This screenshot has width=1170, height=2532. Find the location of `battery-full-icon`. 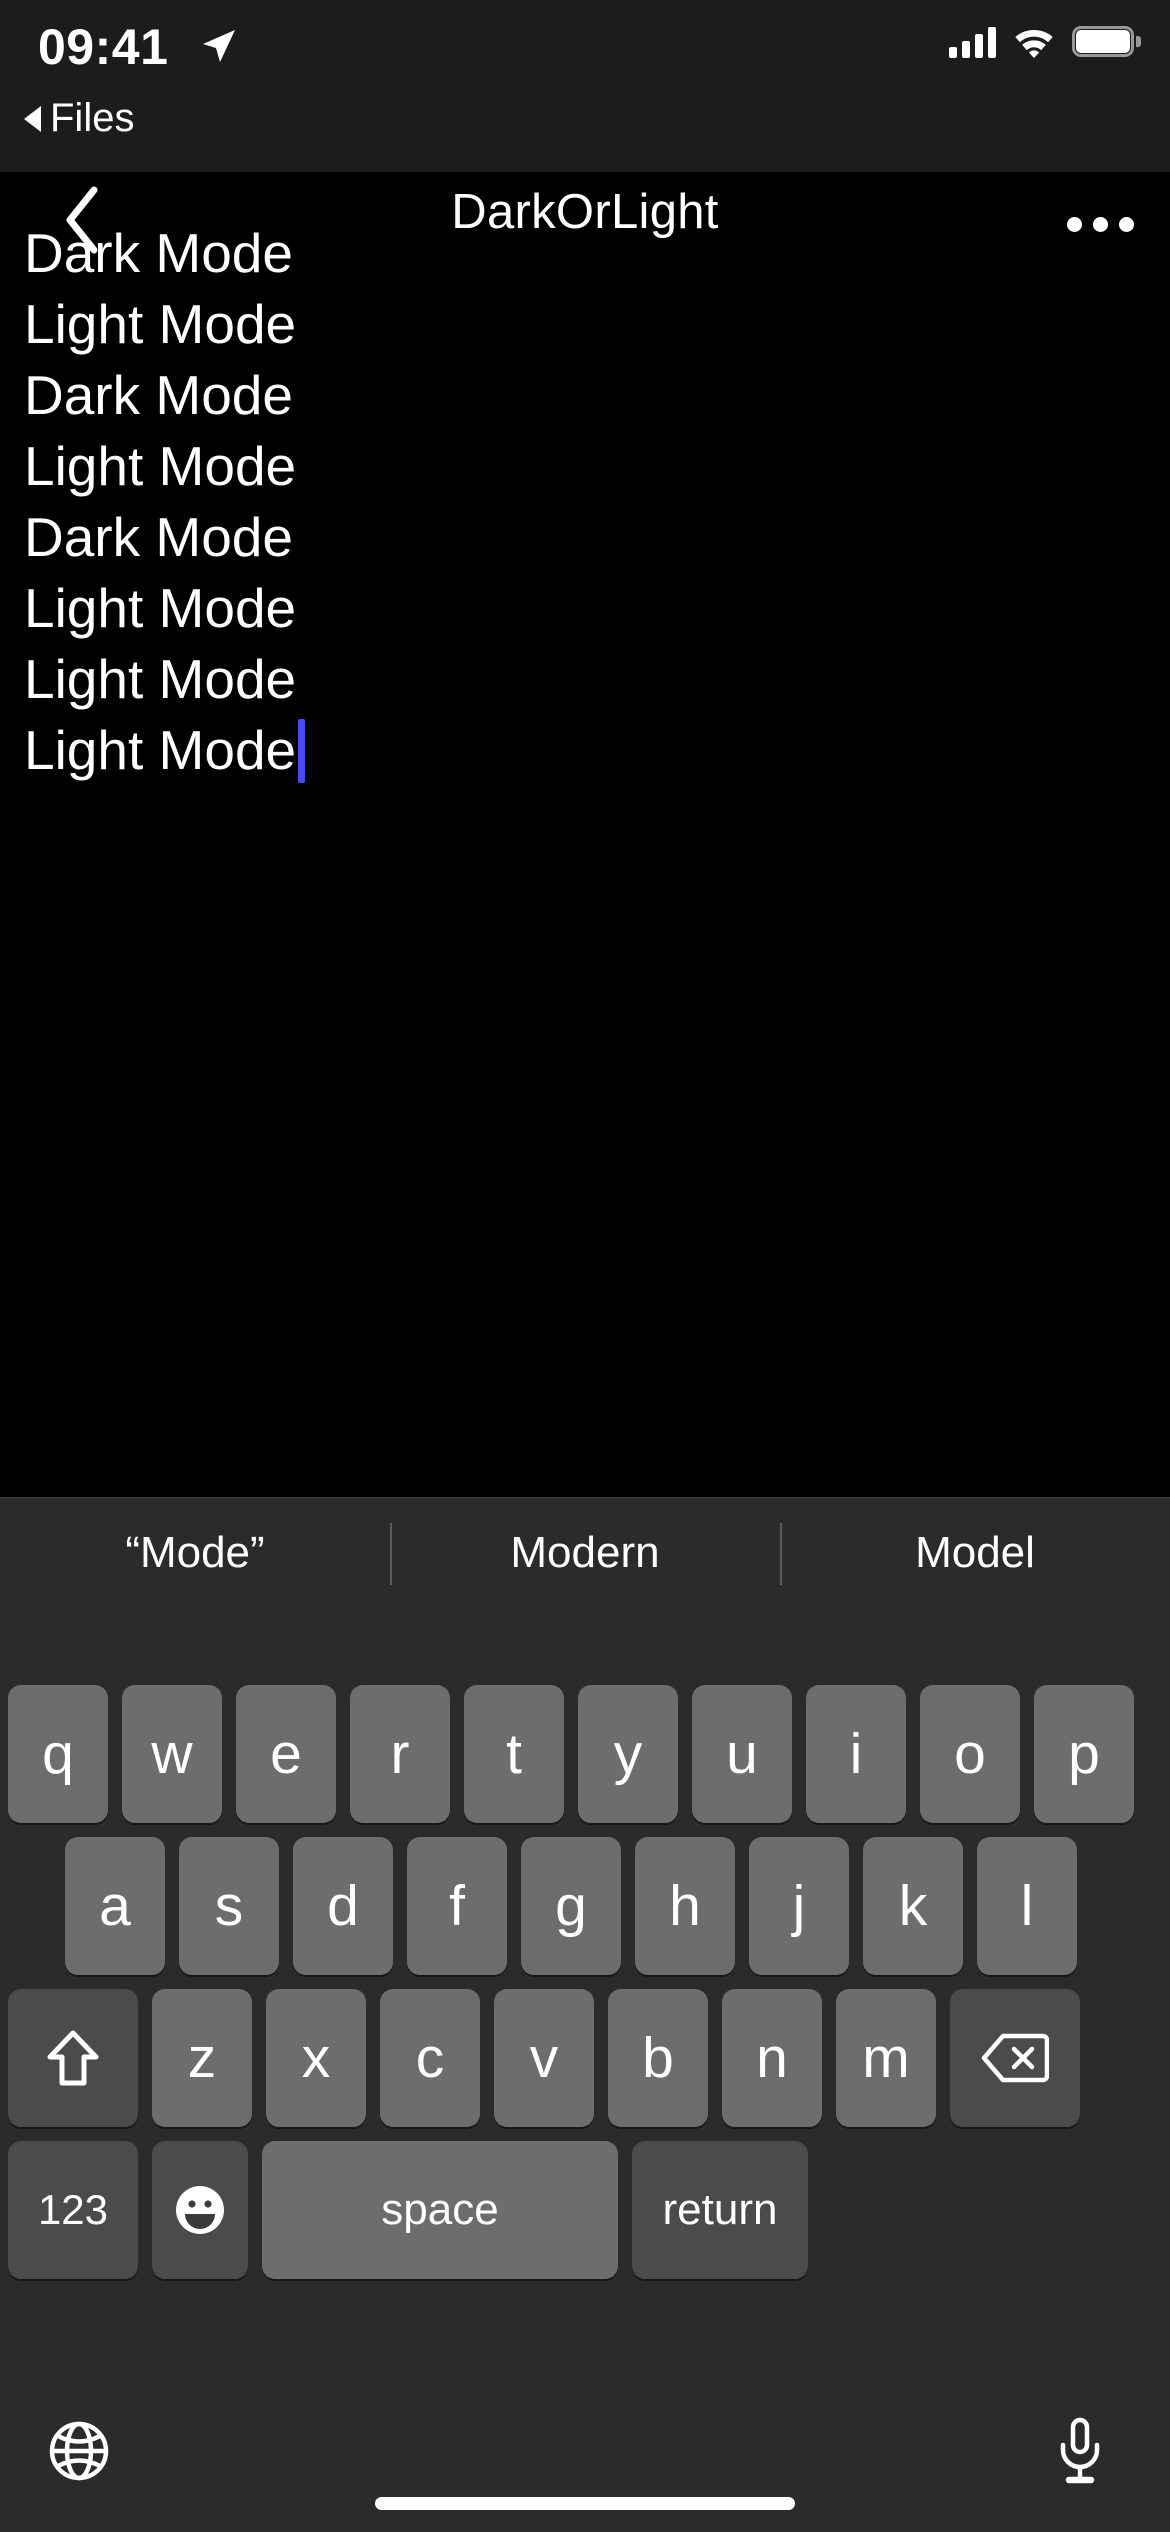

battery-full-icon is located at coordinates (1106, 41).